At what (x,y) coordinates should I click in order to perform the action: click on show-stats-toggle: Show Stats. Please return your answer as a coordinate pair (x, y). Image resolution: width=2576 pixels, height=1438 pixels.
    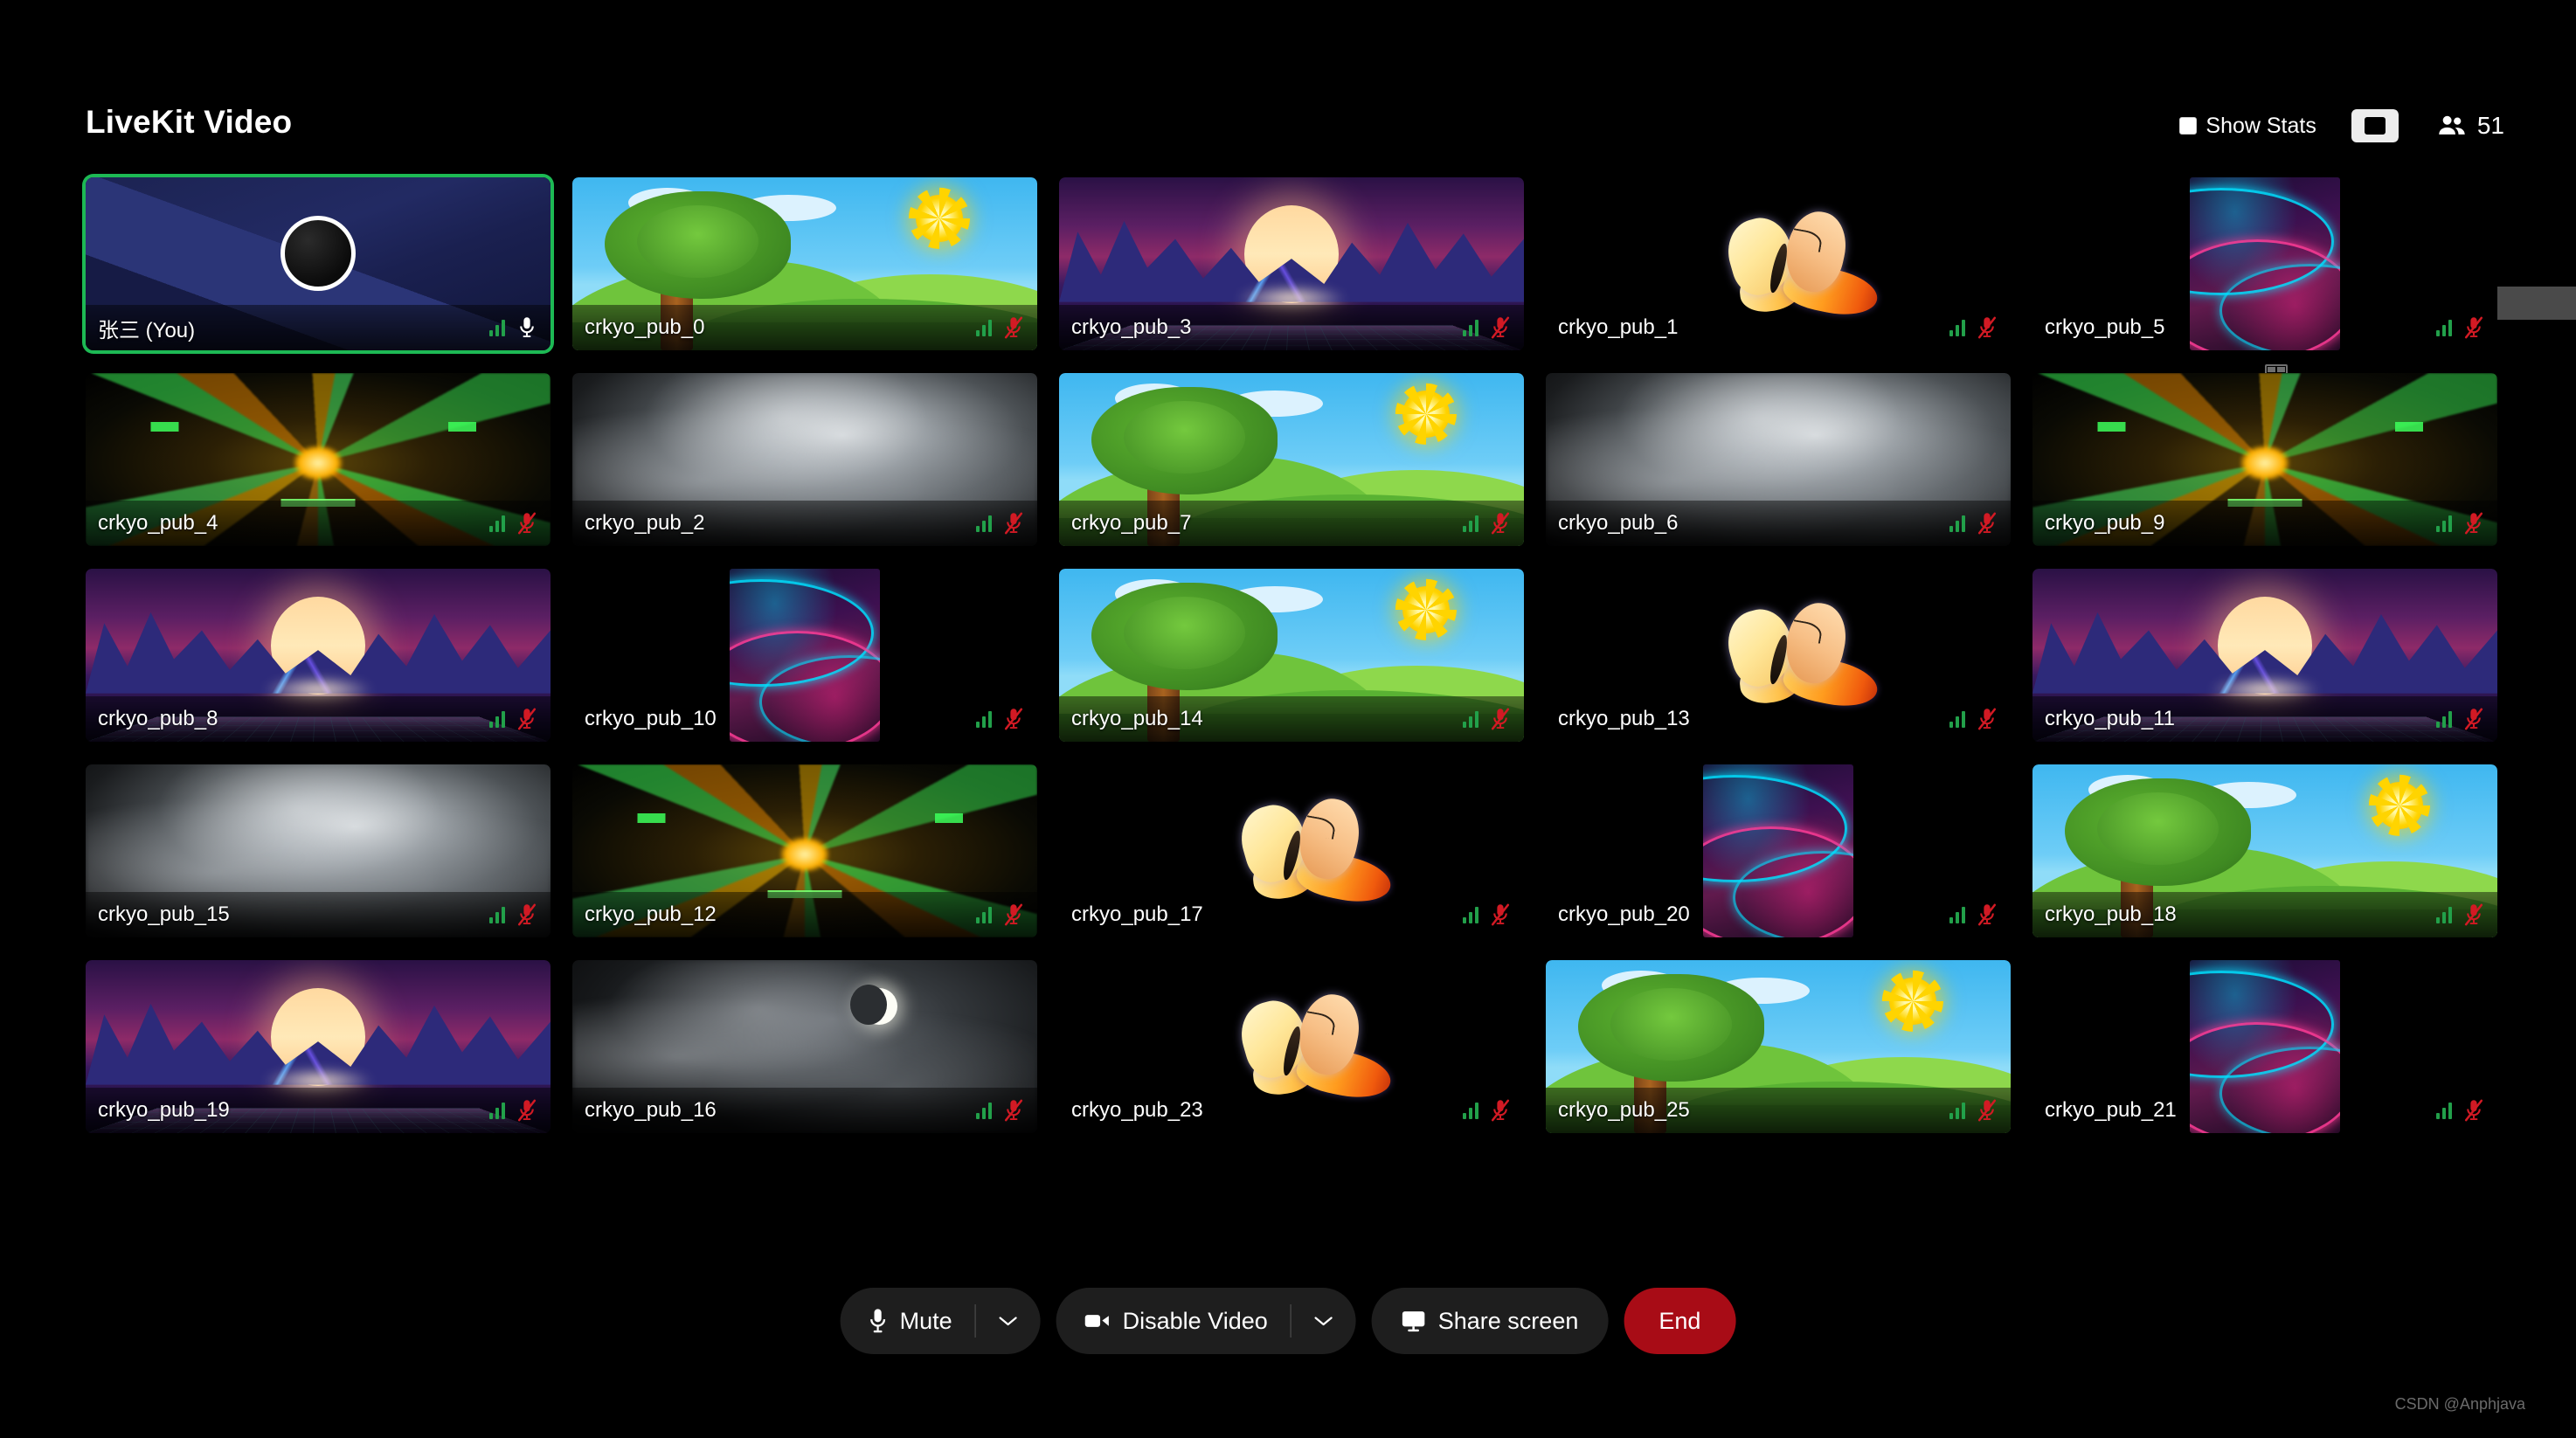
    Looking at the image, I should click on (2247, 126).